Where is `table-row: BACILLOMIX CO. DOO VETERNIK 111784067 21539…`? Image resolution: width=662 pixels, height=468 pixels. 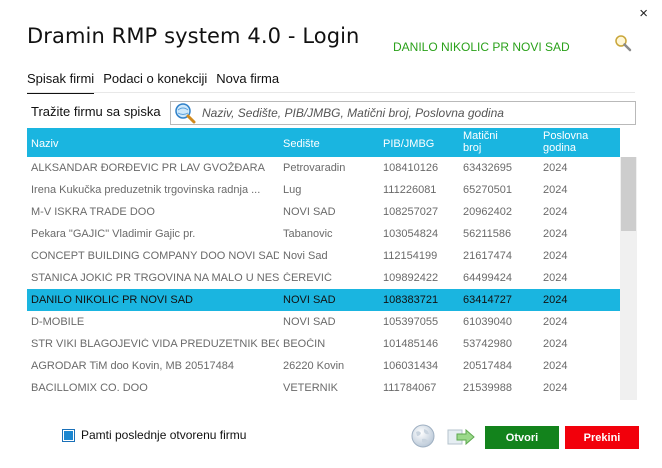 table-row: BACILLOMIX CO. DOO VETERNIK 111784067 21539… is located at coordinates (323, 388).